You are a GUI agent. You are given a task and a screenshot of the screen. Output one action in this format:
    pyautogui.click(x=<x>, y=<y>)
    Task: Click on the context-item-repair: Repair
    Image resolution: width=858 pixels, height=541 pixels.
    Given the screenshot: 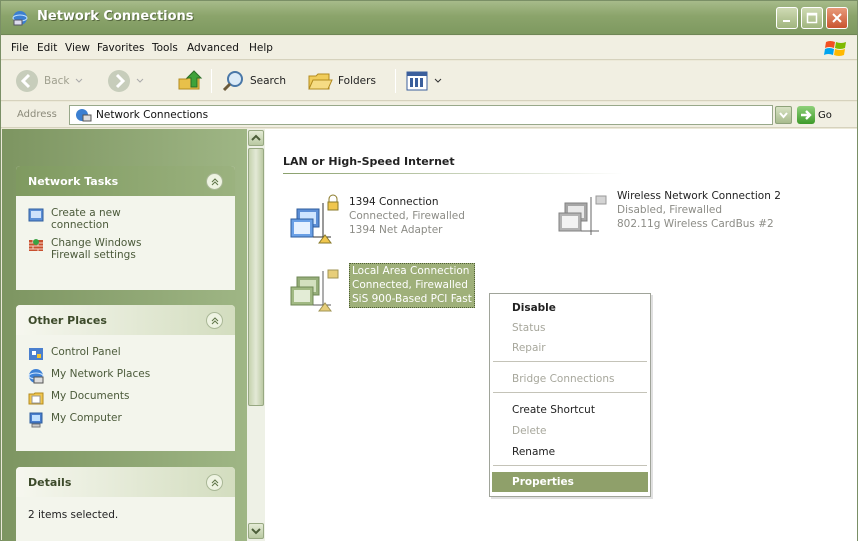 What is the action you would take?
    pyautogui.click(x=570, y=348)
    